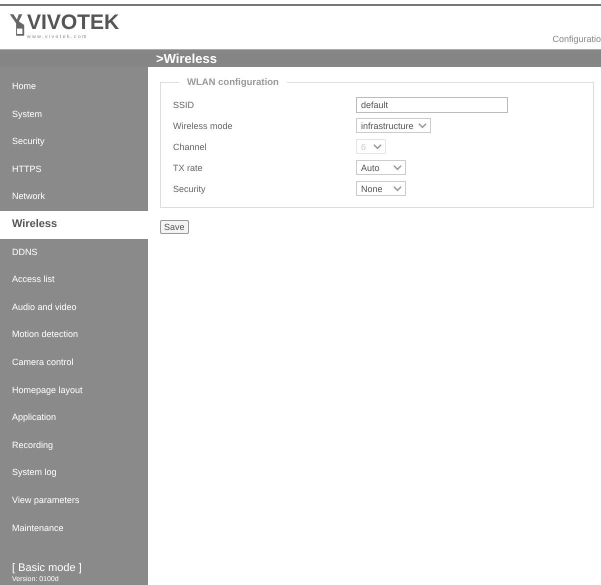 Image resolution: width=601 pixels, height=585 pixels. Describe the element at coordinates (74, 308) in the screenshot. I see `sidebar-item: Audio and video` at that location.